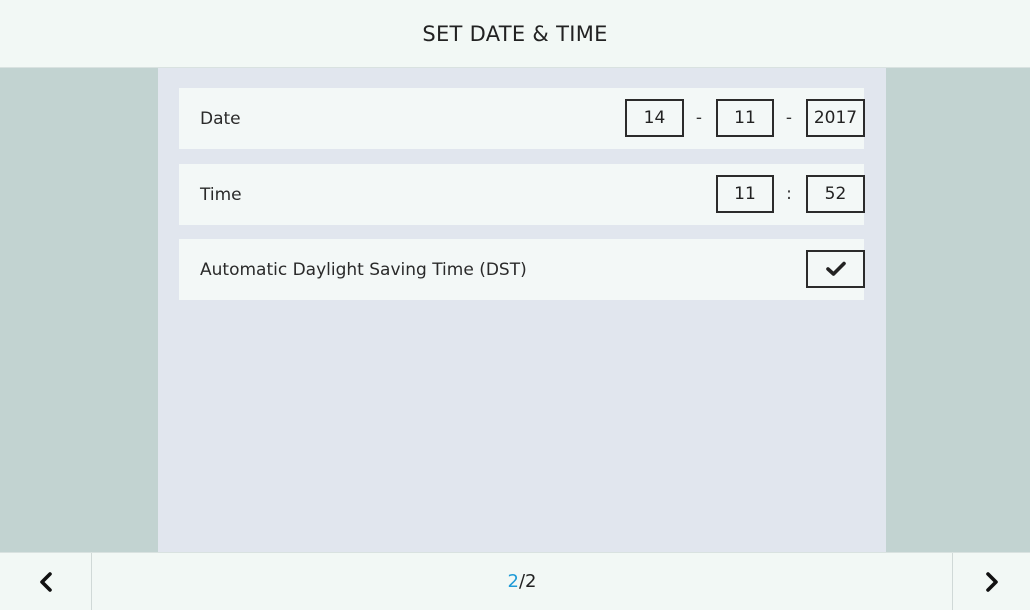  Describe the element at coordinates (835, 118) in the screenshot. I see `year-field: 2017` at that location.